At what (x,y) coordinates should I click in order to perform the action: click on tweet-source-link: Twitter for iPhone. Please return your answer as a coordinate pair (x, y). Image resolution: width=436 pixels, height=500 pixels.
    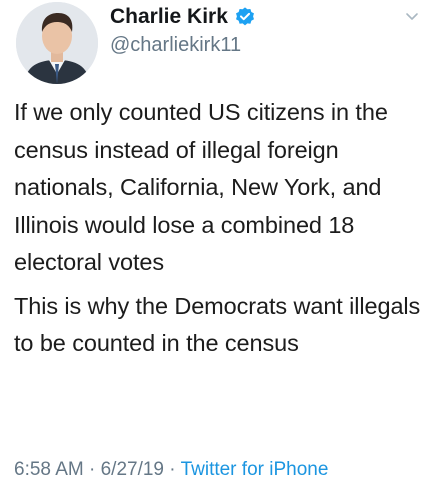
    Looking at the image, I should click on (255, 469).